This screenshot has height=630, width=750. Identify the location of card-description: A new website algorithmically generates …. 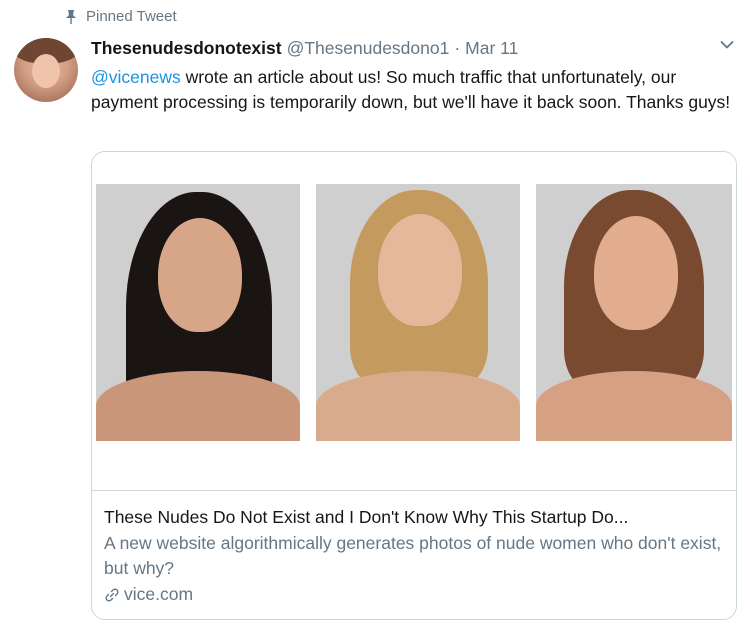
(413, 555).